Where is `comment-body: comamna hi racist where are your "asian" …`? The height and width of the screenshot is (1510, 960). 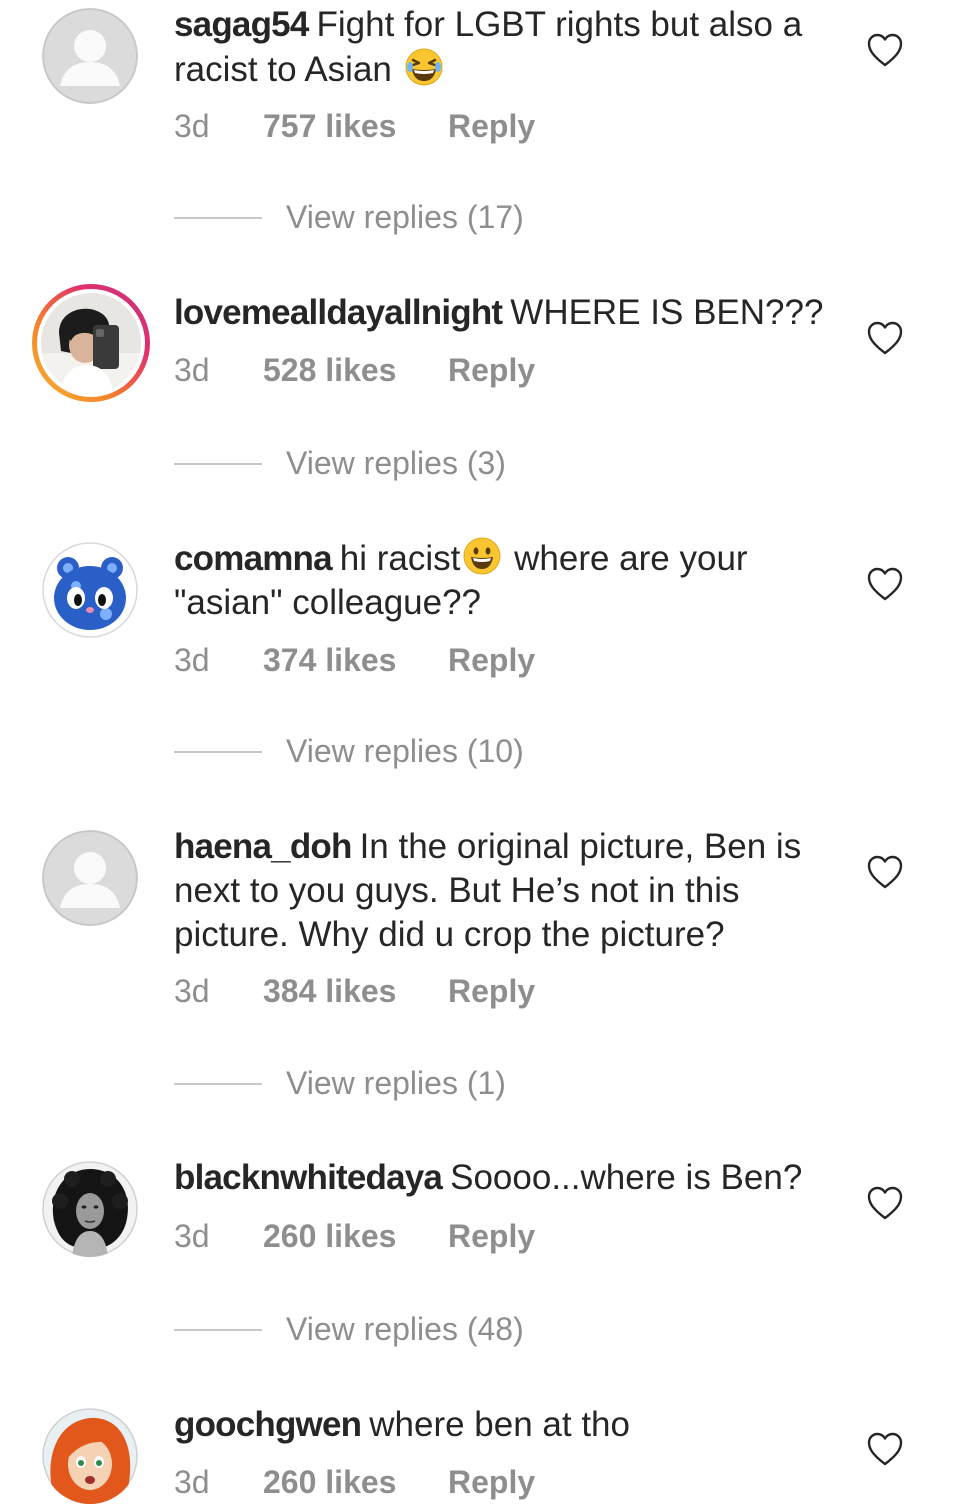 comment-body: comamna hi racist where are your "asian" … is located at coordinates (504, 580).